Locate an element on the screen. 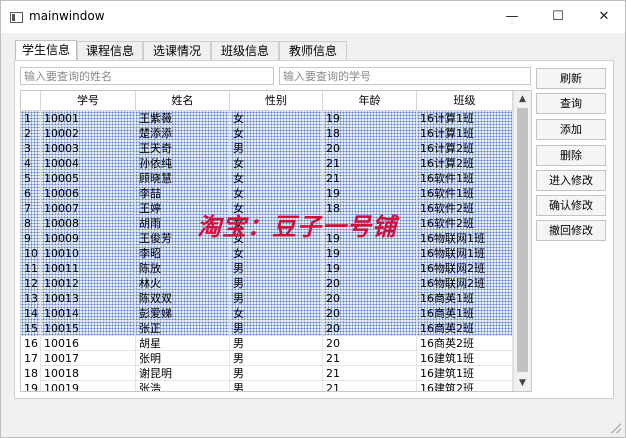 The height and width of the screenshot is (438, 626). scroll-down-arrow-icon: ▼ is located at coordinates (522, 383).